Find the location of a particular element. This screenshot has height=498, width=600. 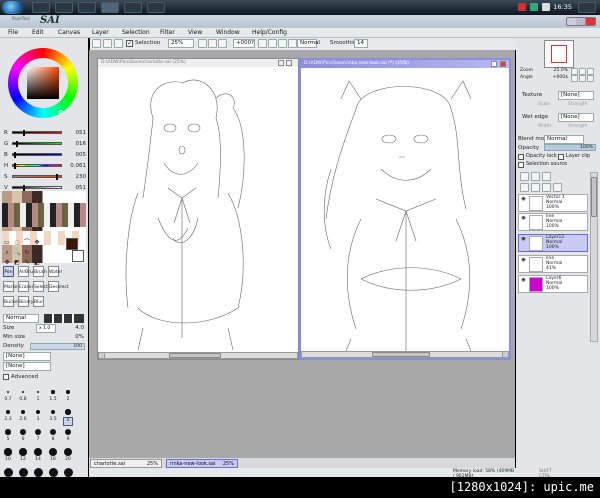

brush-size-cell: 10 is located at coordinates (8, 461).